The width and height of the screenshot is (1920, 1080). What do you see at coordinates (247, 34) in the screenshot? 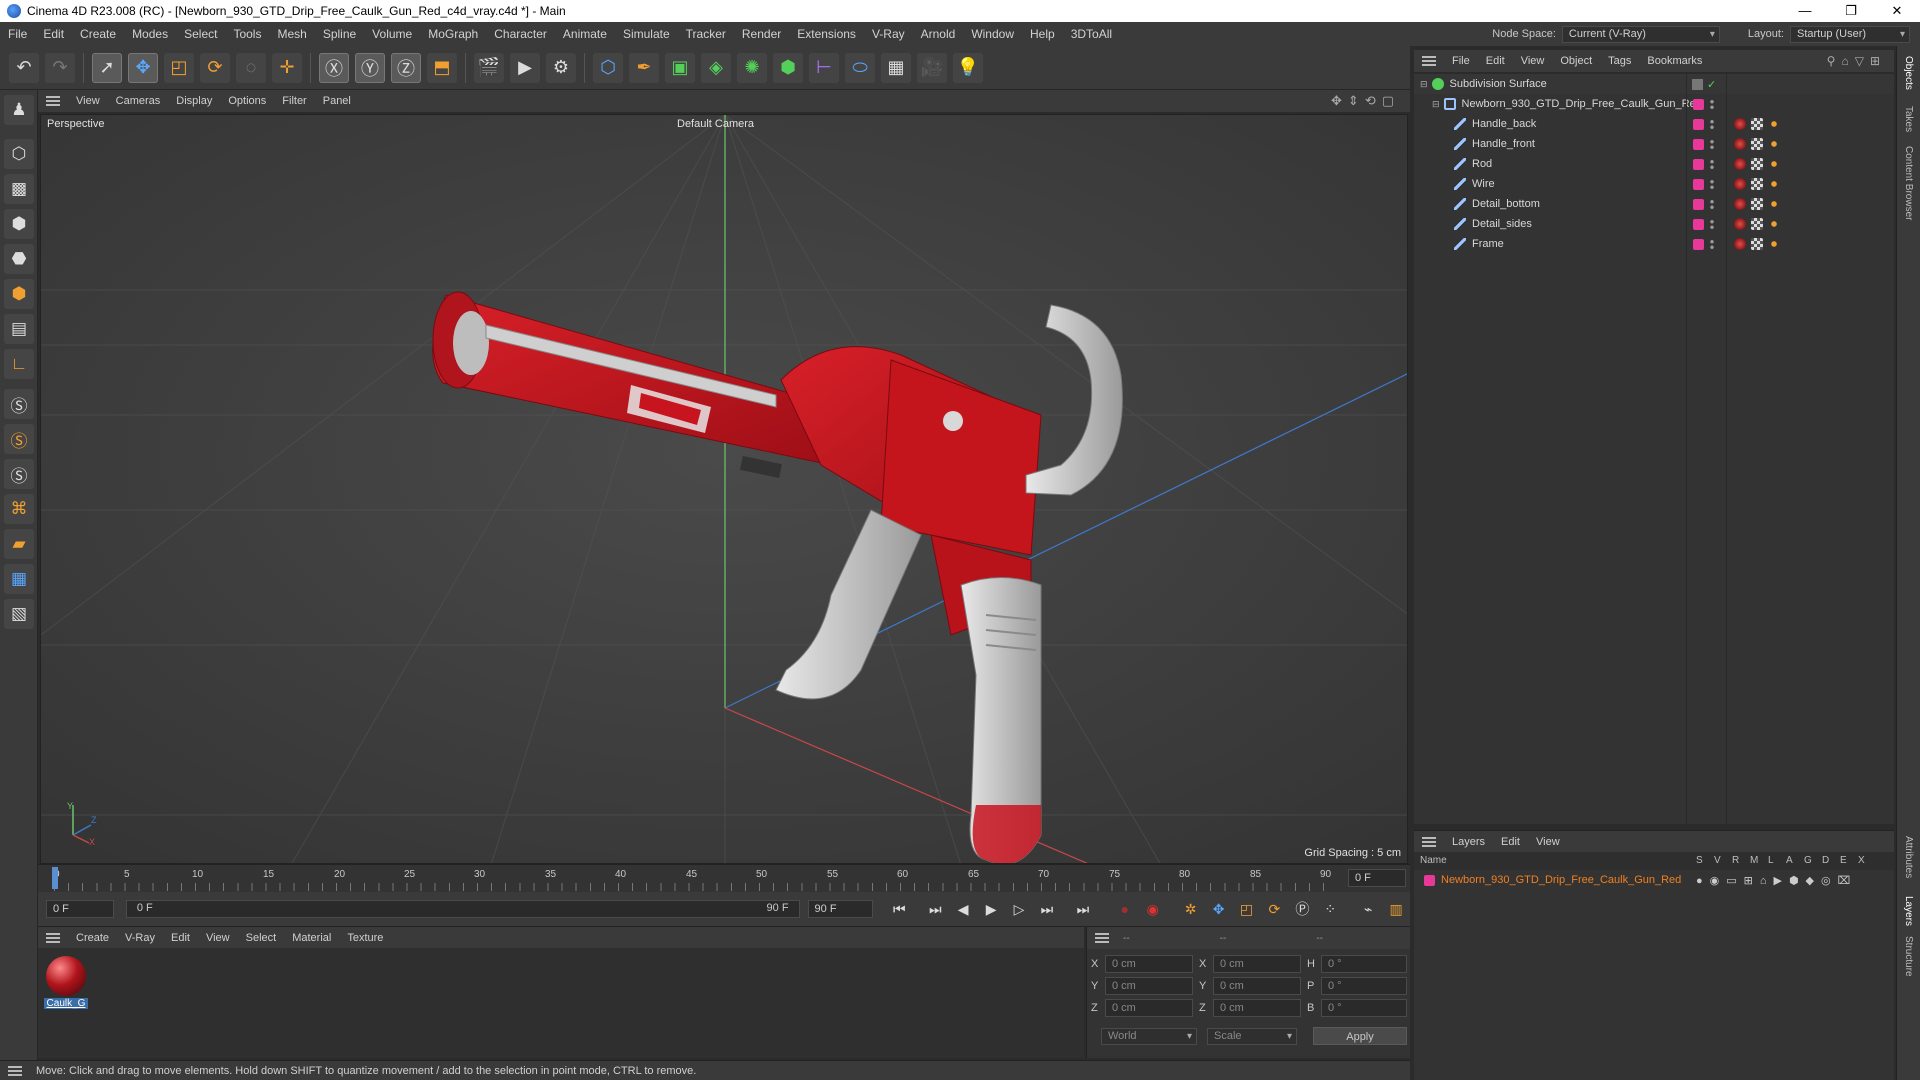
I see `menu-tools: Tools` at bounding box center [247, 34].